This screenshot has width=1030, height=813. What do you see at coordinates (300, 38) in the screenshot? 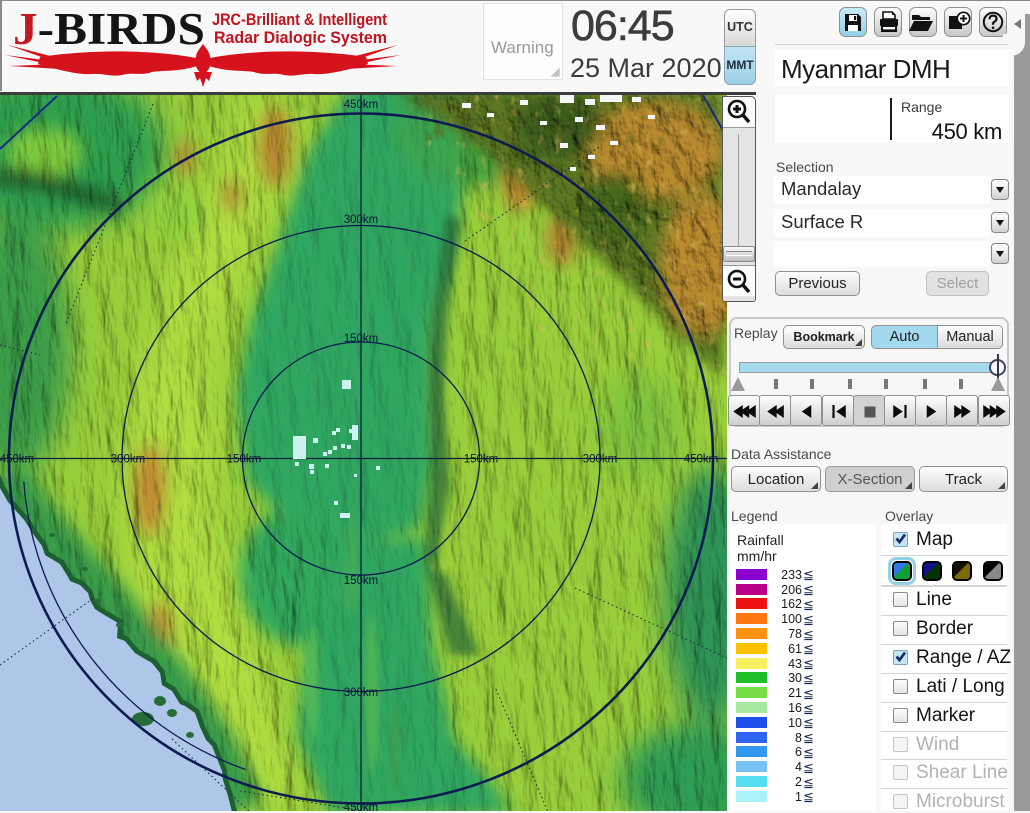
I see `svg-text: Radar Dialogic System` at bounding box center [300, 38].